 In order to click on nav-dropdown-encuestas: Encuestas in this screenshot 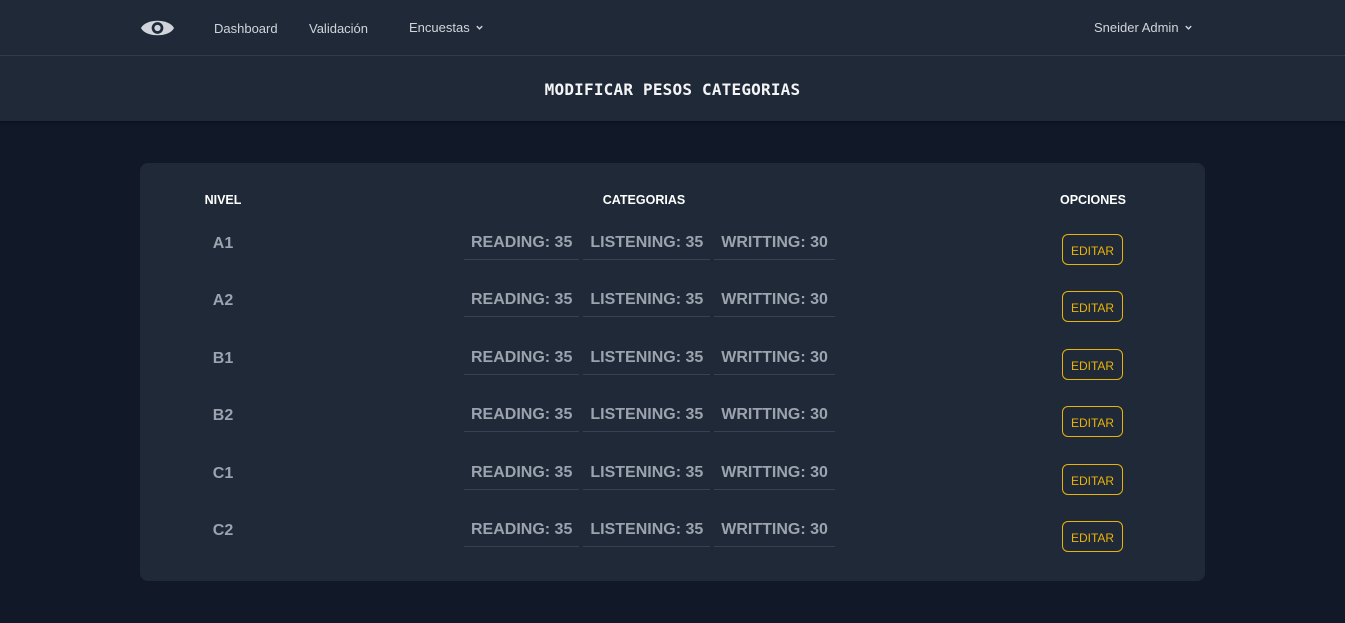, I will do `click(446, 27)`.